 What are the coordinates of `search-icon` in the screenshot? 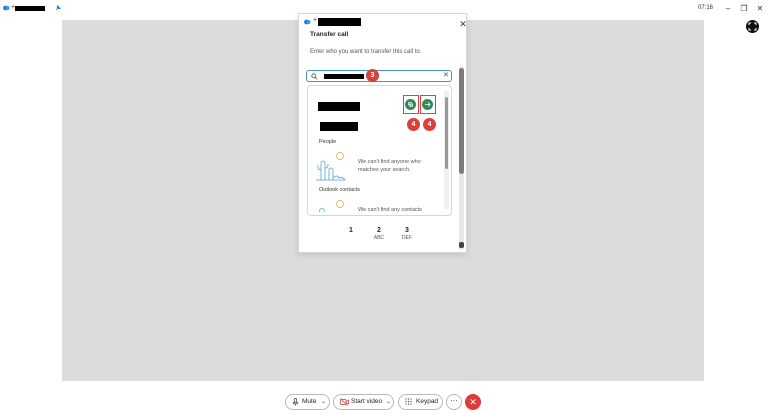 It's located at (314, 76).